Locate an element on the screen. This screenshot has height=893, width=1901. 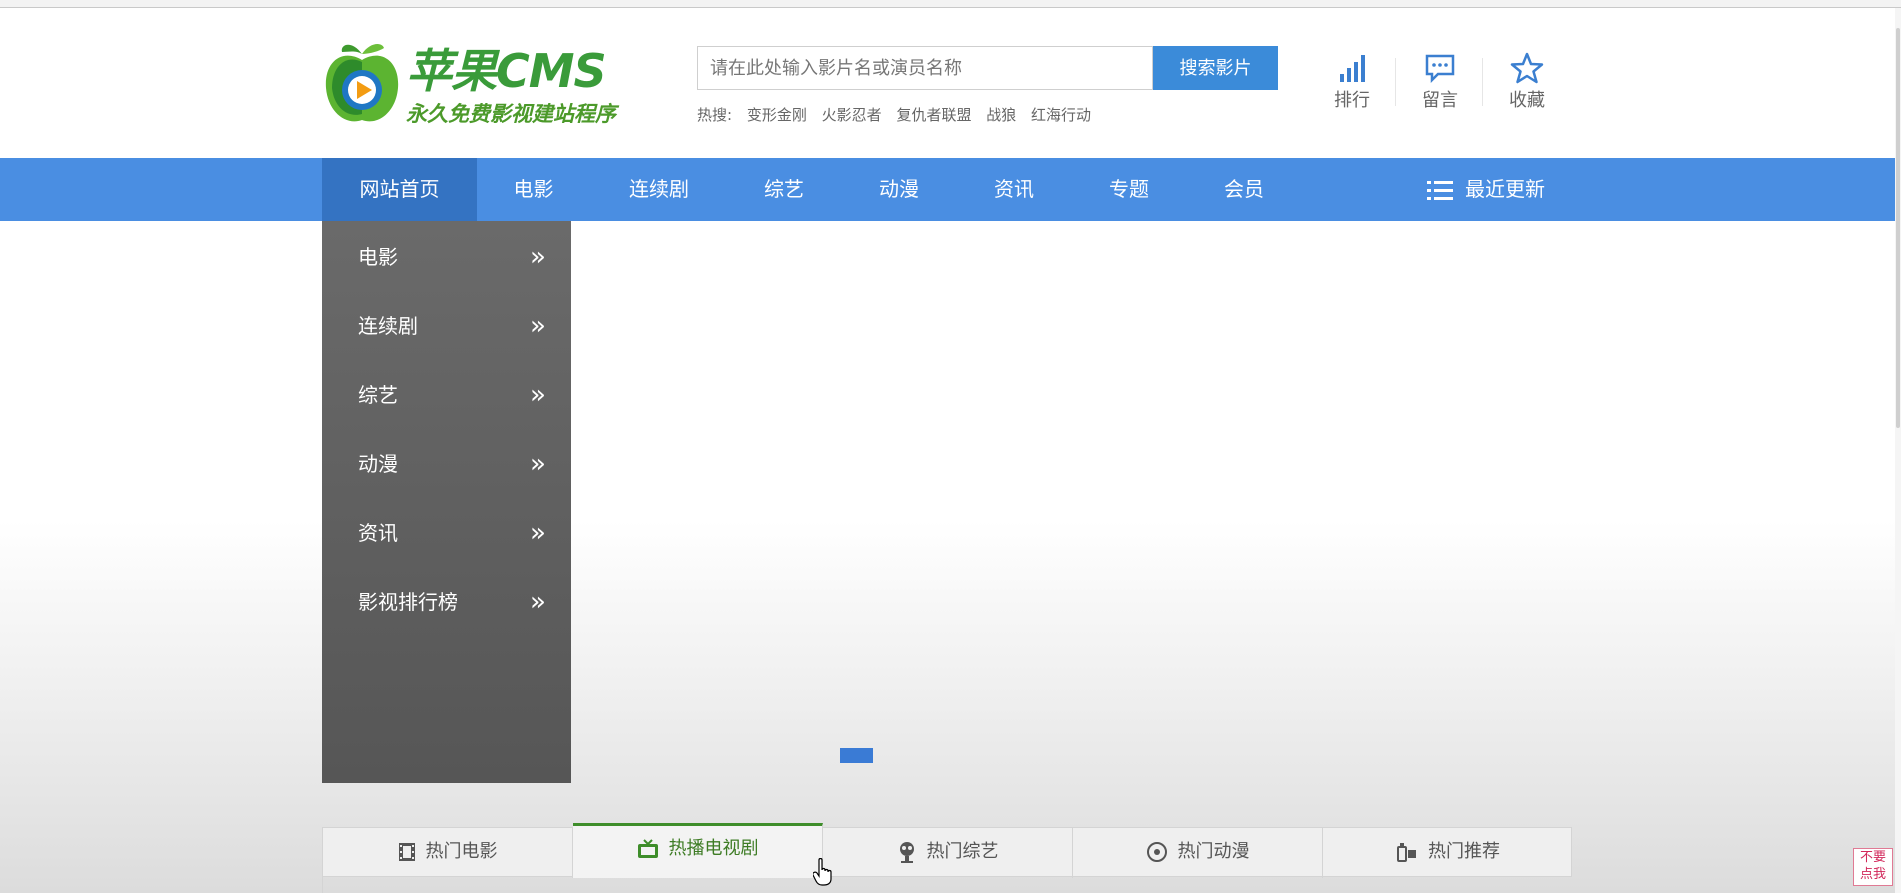
nav-item-anime: 动漫 is located at coordinates (899, 189).